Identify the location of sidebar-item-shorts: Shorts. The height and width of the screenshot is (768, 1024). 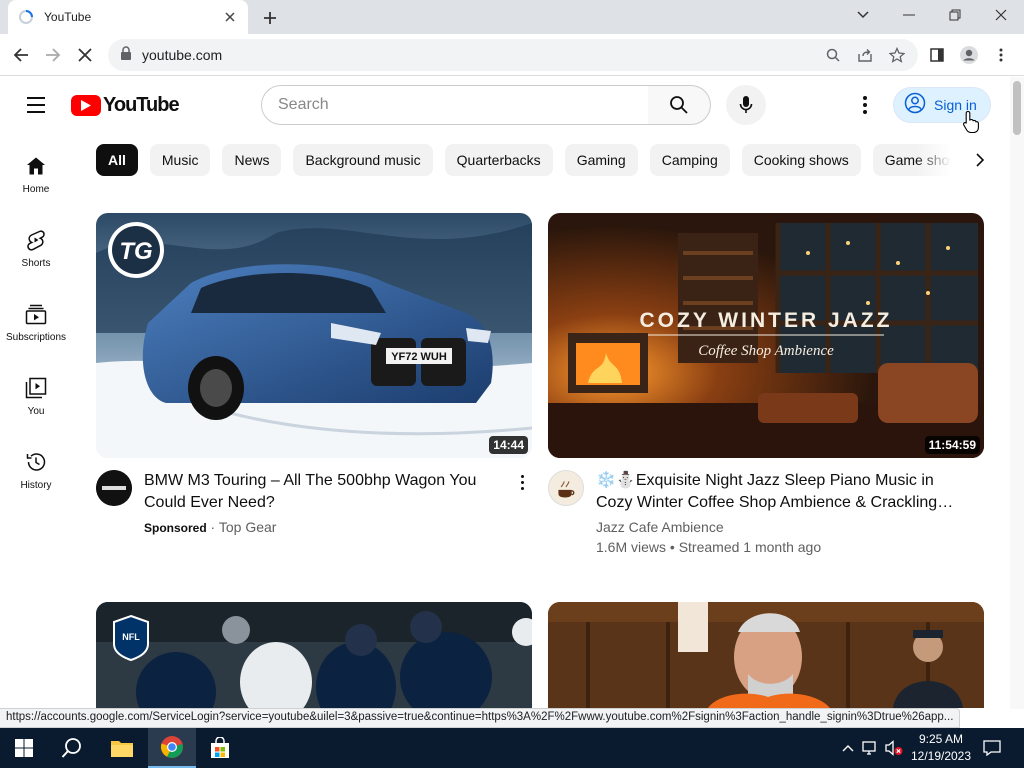
(36, 251).